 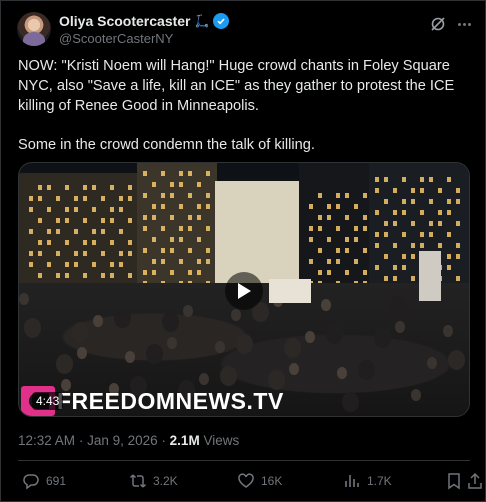 What do you see at coordinates (165, 481) in the screenshot?
I see `repost-count: 3.2K` at bounding box center [165, 481].